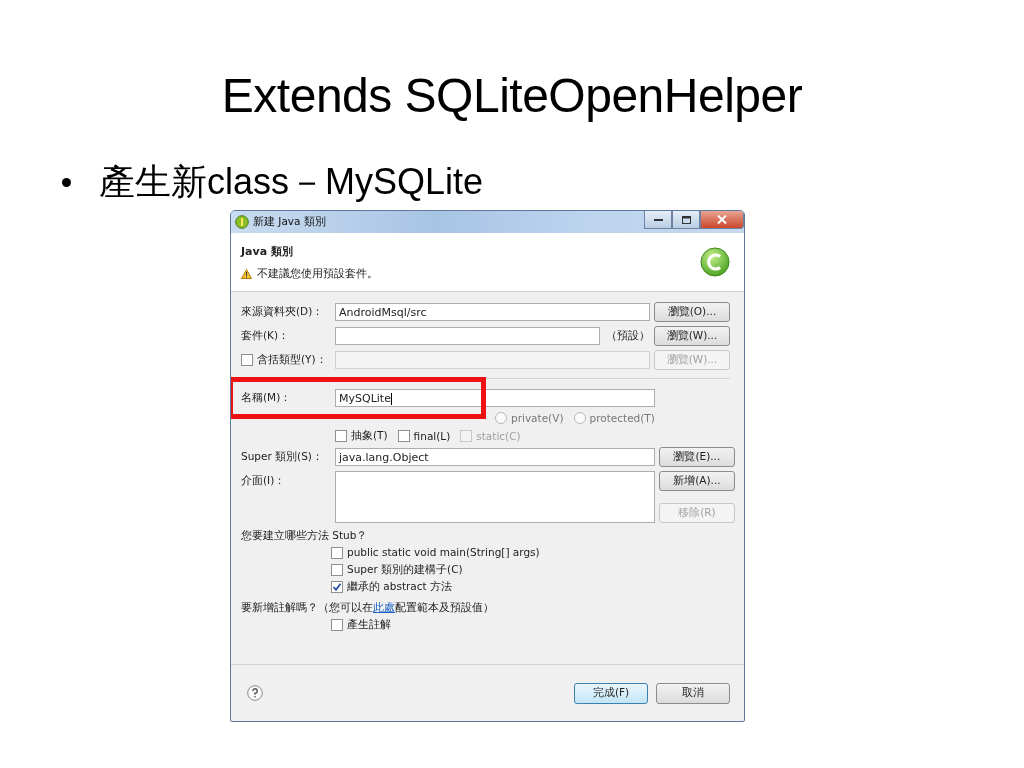 This screenshot has width=1024, height=768. Describe the element at coordinates (267, 398) in the screenshot. I see `field-label: 名稱(M)：` at that location.